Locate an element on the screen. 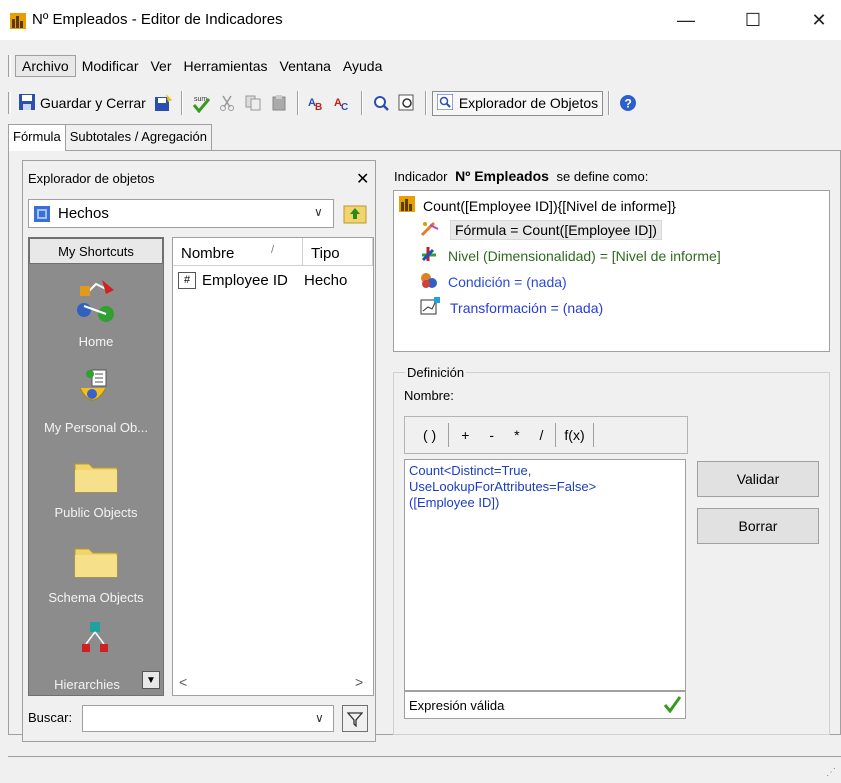 This screenshot has width=841, height=783. search-dropdown-icon: ∨ is located at coordinates (319, 718).